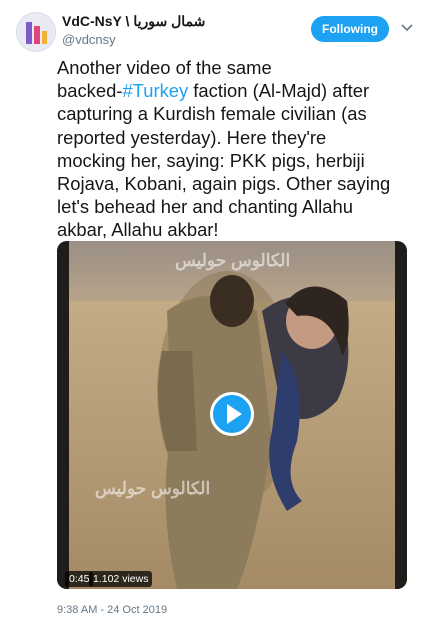  I want to click on display-name: VdC-NsY \ شمال سوريا, so click(133, 21).